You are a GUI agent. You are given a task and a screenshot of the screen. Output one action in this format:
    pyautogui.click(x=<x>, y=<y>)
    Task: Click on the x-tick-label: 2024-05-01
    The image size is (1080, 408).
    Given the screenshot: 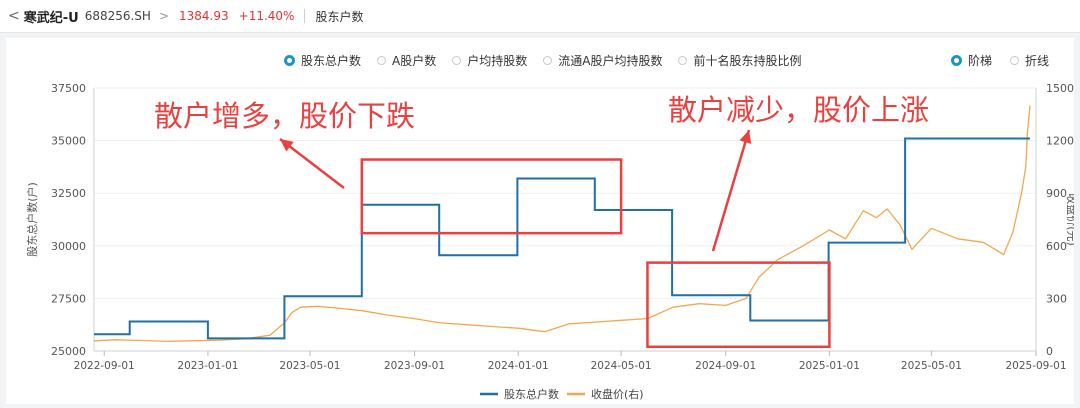 What is the action you would take?
    pyautogui.click(x=621, y=366)
    